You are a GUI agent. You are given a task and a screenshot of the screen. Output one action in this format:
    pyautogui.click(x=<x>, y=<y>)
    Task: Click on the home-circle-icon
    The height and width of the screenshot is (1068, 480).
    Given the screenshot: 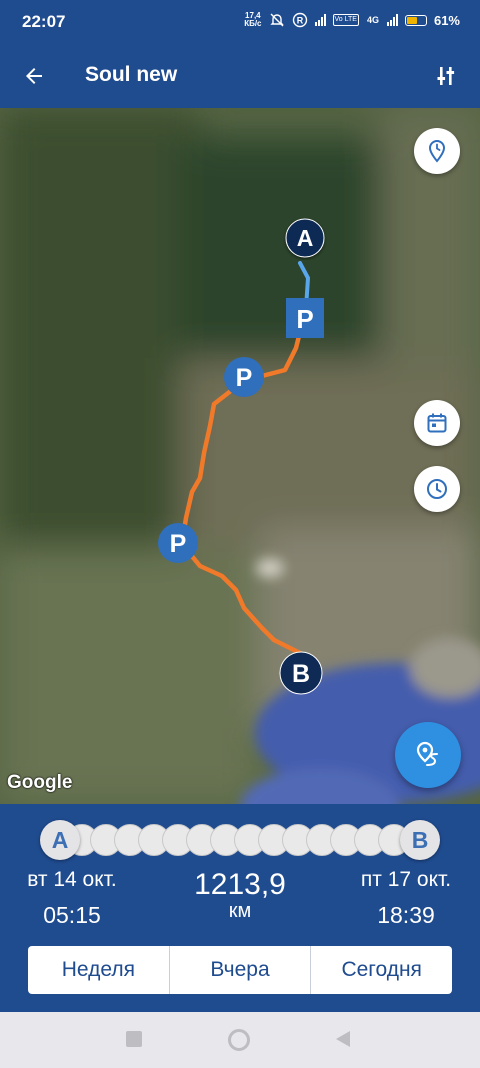 What is the action you would take?
    pyautogui.click(x=239, y=1040)
    